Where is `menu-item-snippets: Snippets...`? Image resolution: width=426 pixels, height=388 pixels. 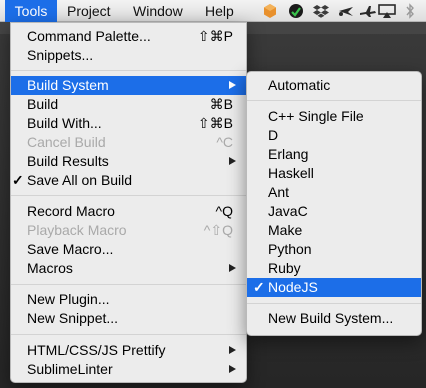
menu-item-snippets: Snippets... is located at coordinates (128, 55).